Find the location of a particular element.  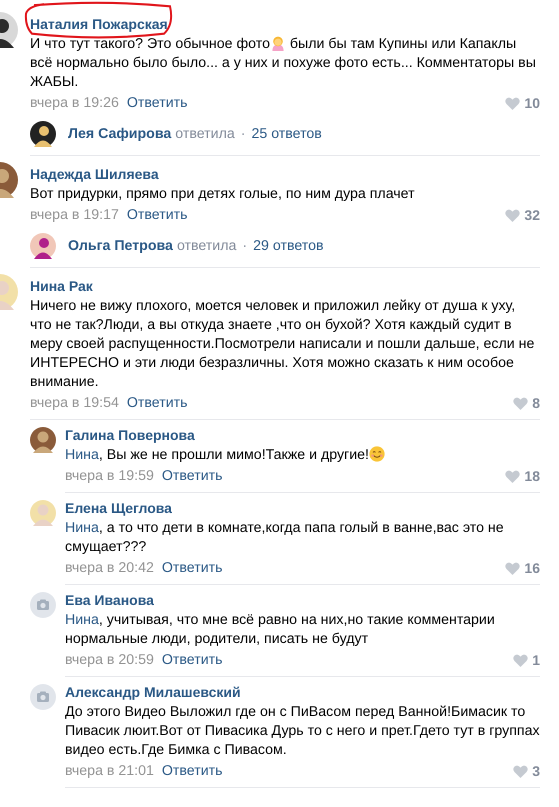

author-name: Надежда Шиляева is located at coordinates (94, 174).